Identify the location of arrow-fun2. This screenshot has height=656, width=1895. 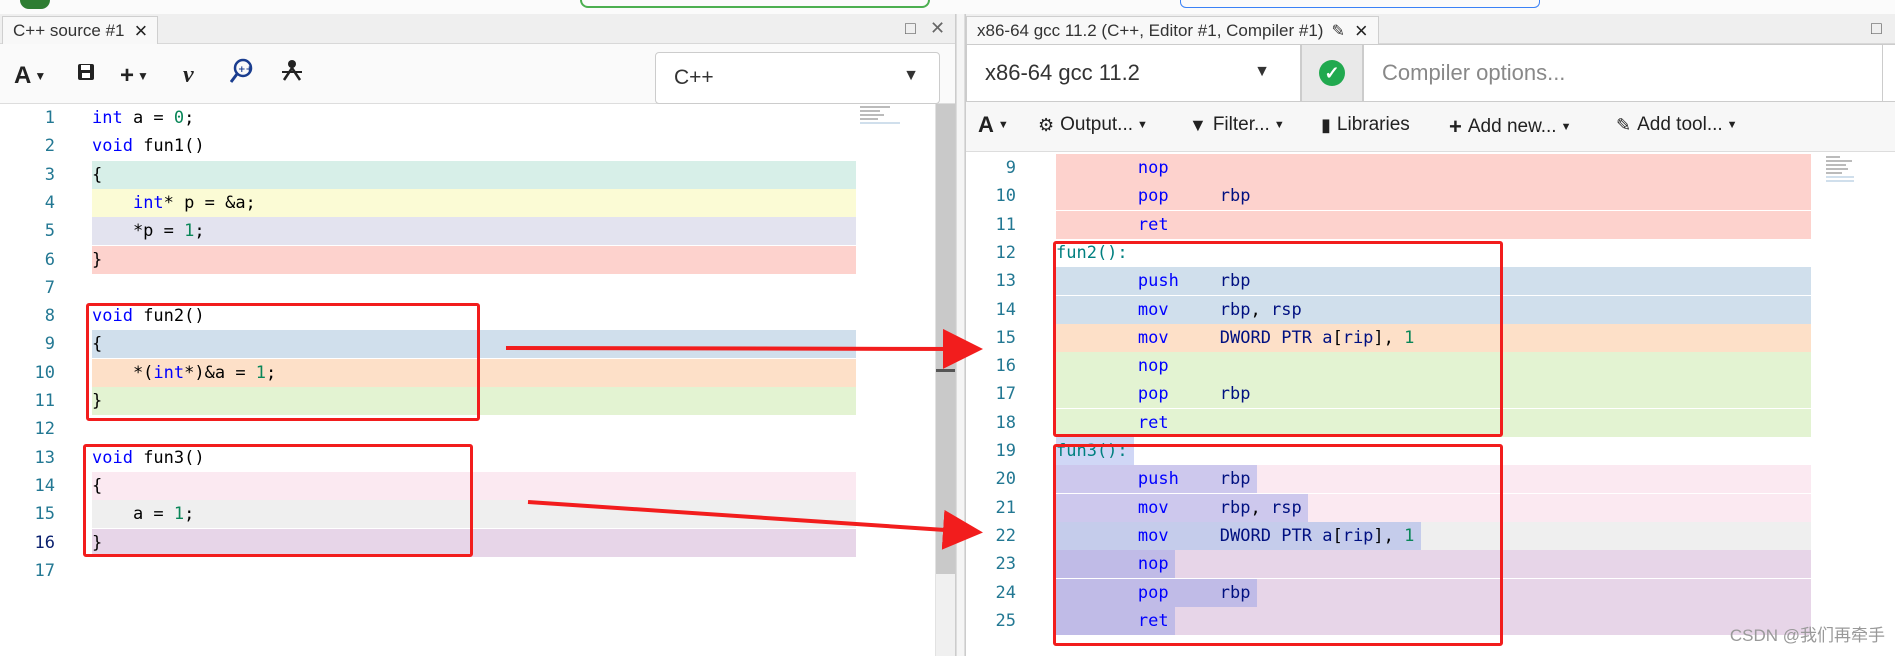
(744, 348).